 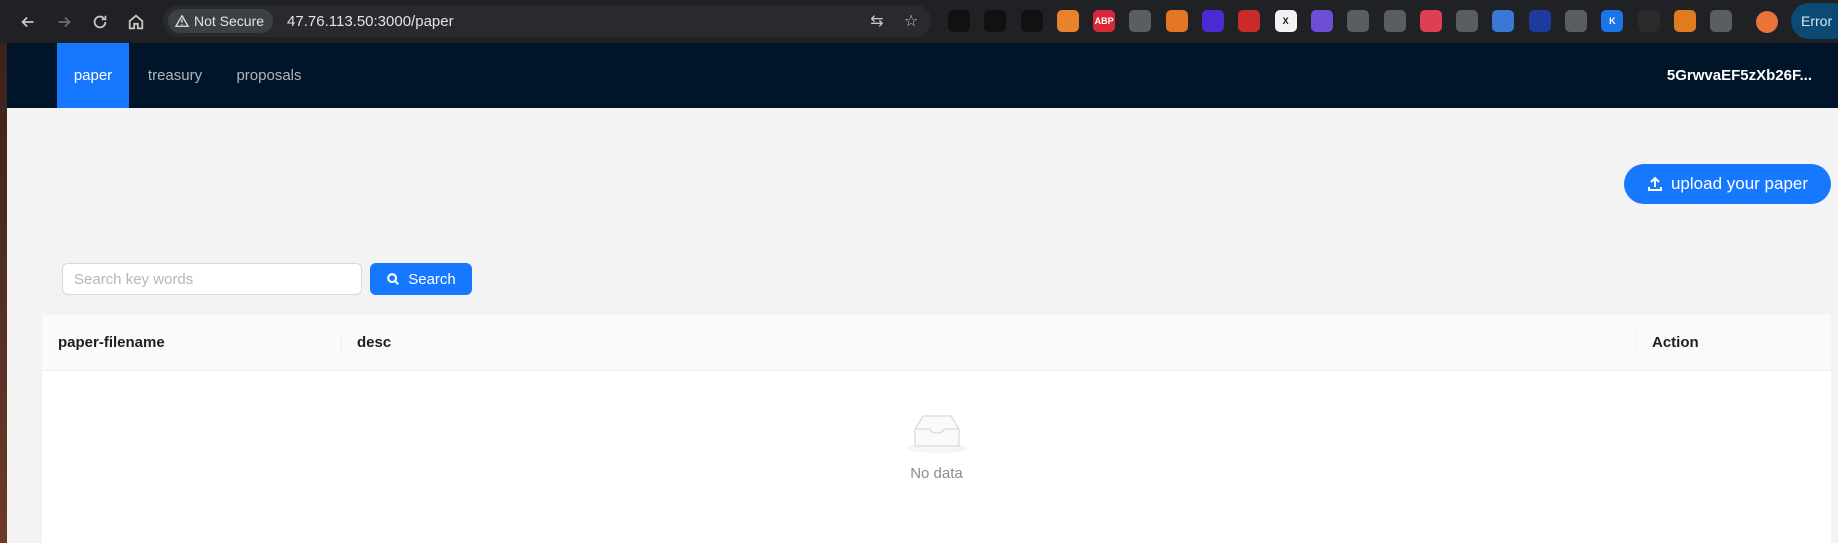 I want to click on search-label: Search, so click(x=432, y=279).